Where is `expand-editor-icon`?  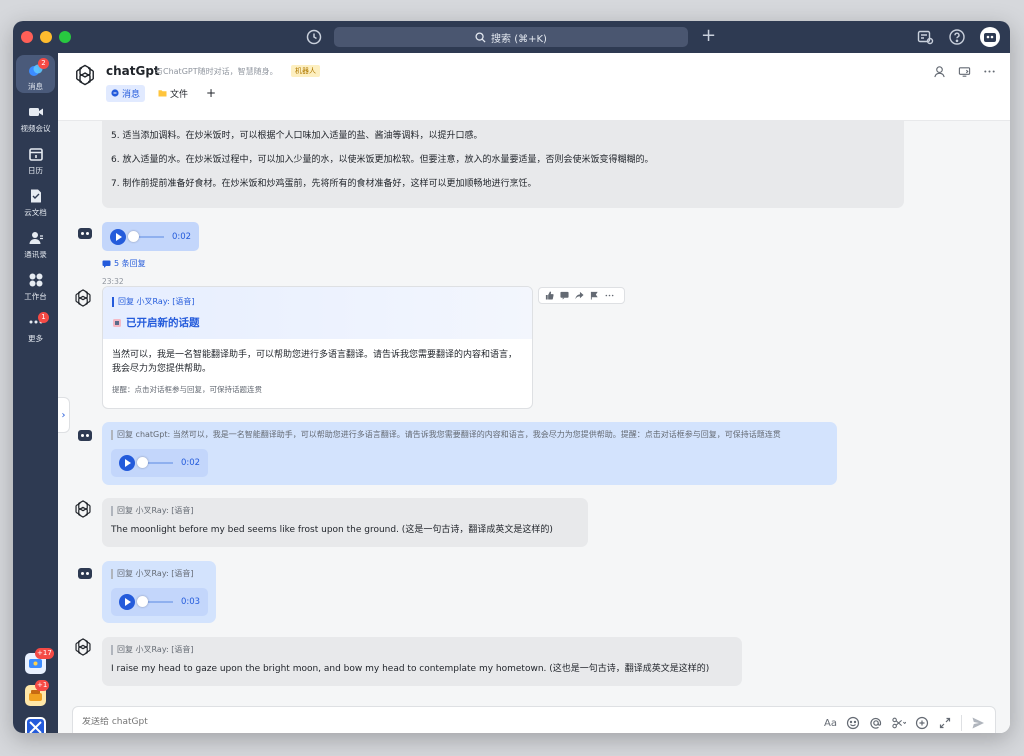
expand-editor-icon is located at coordinates (945, 723).